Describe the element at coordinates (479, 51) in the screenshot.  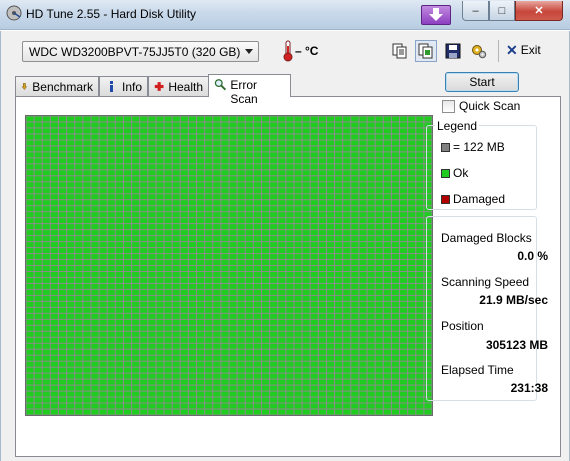
I see `options-button` at that location.